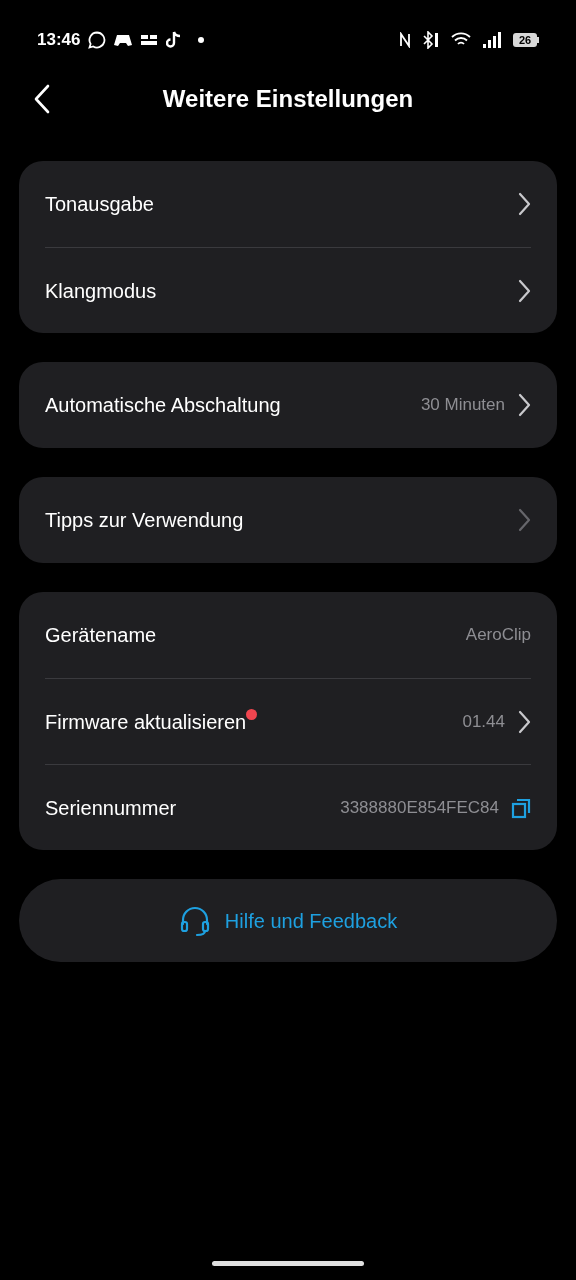 This screenshot has width=576, height=1280. What do you see at coordinates (144, 520) in the screenshot?
I see `row-label: Tipps zur Verwendung` at bounding box center [144, 520].